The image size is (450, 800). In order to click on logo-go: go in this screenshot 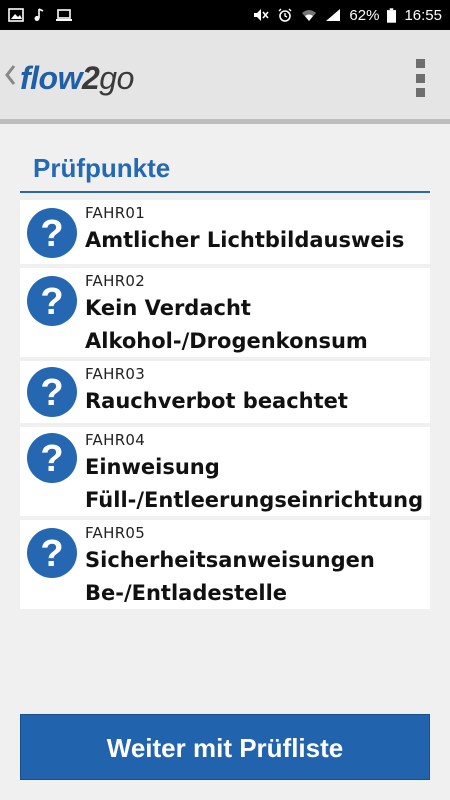, I will do `click(116, 78)`.